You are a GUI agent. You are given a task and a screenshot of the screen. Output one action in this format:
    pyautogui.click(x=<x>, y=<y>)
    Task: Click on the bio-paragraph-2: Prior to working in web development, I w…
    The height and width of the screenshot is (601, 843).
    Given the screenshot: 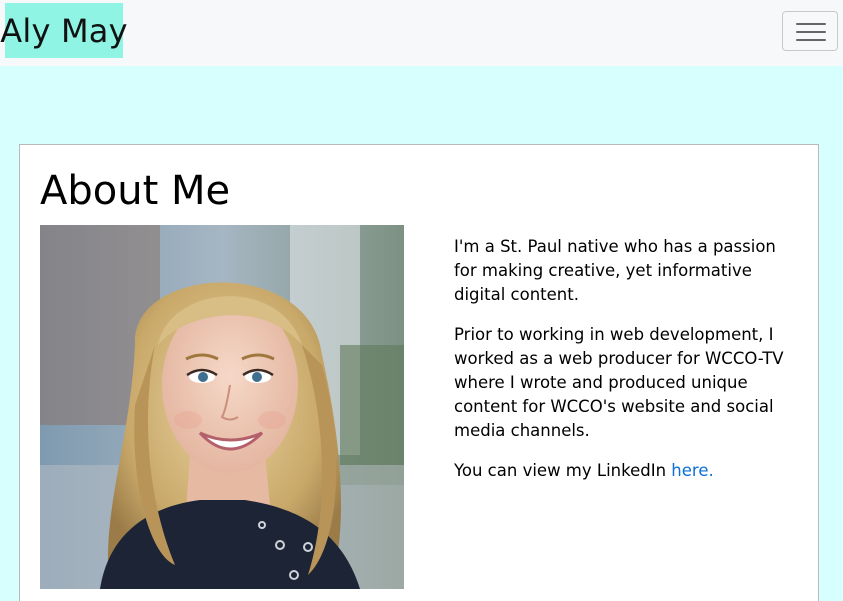 What is the action you would take?
    pyautogui.click(x=619, y=382)
    